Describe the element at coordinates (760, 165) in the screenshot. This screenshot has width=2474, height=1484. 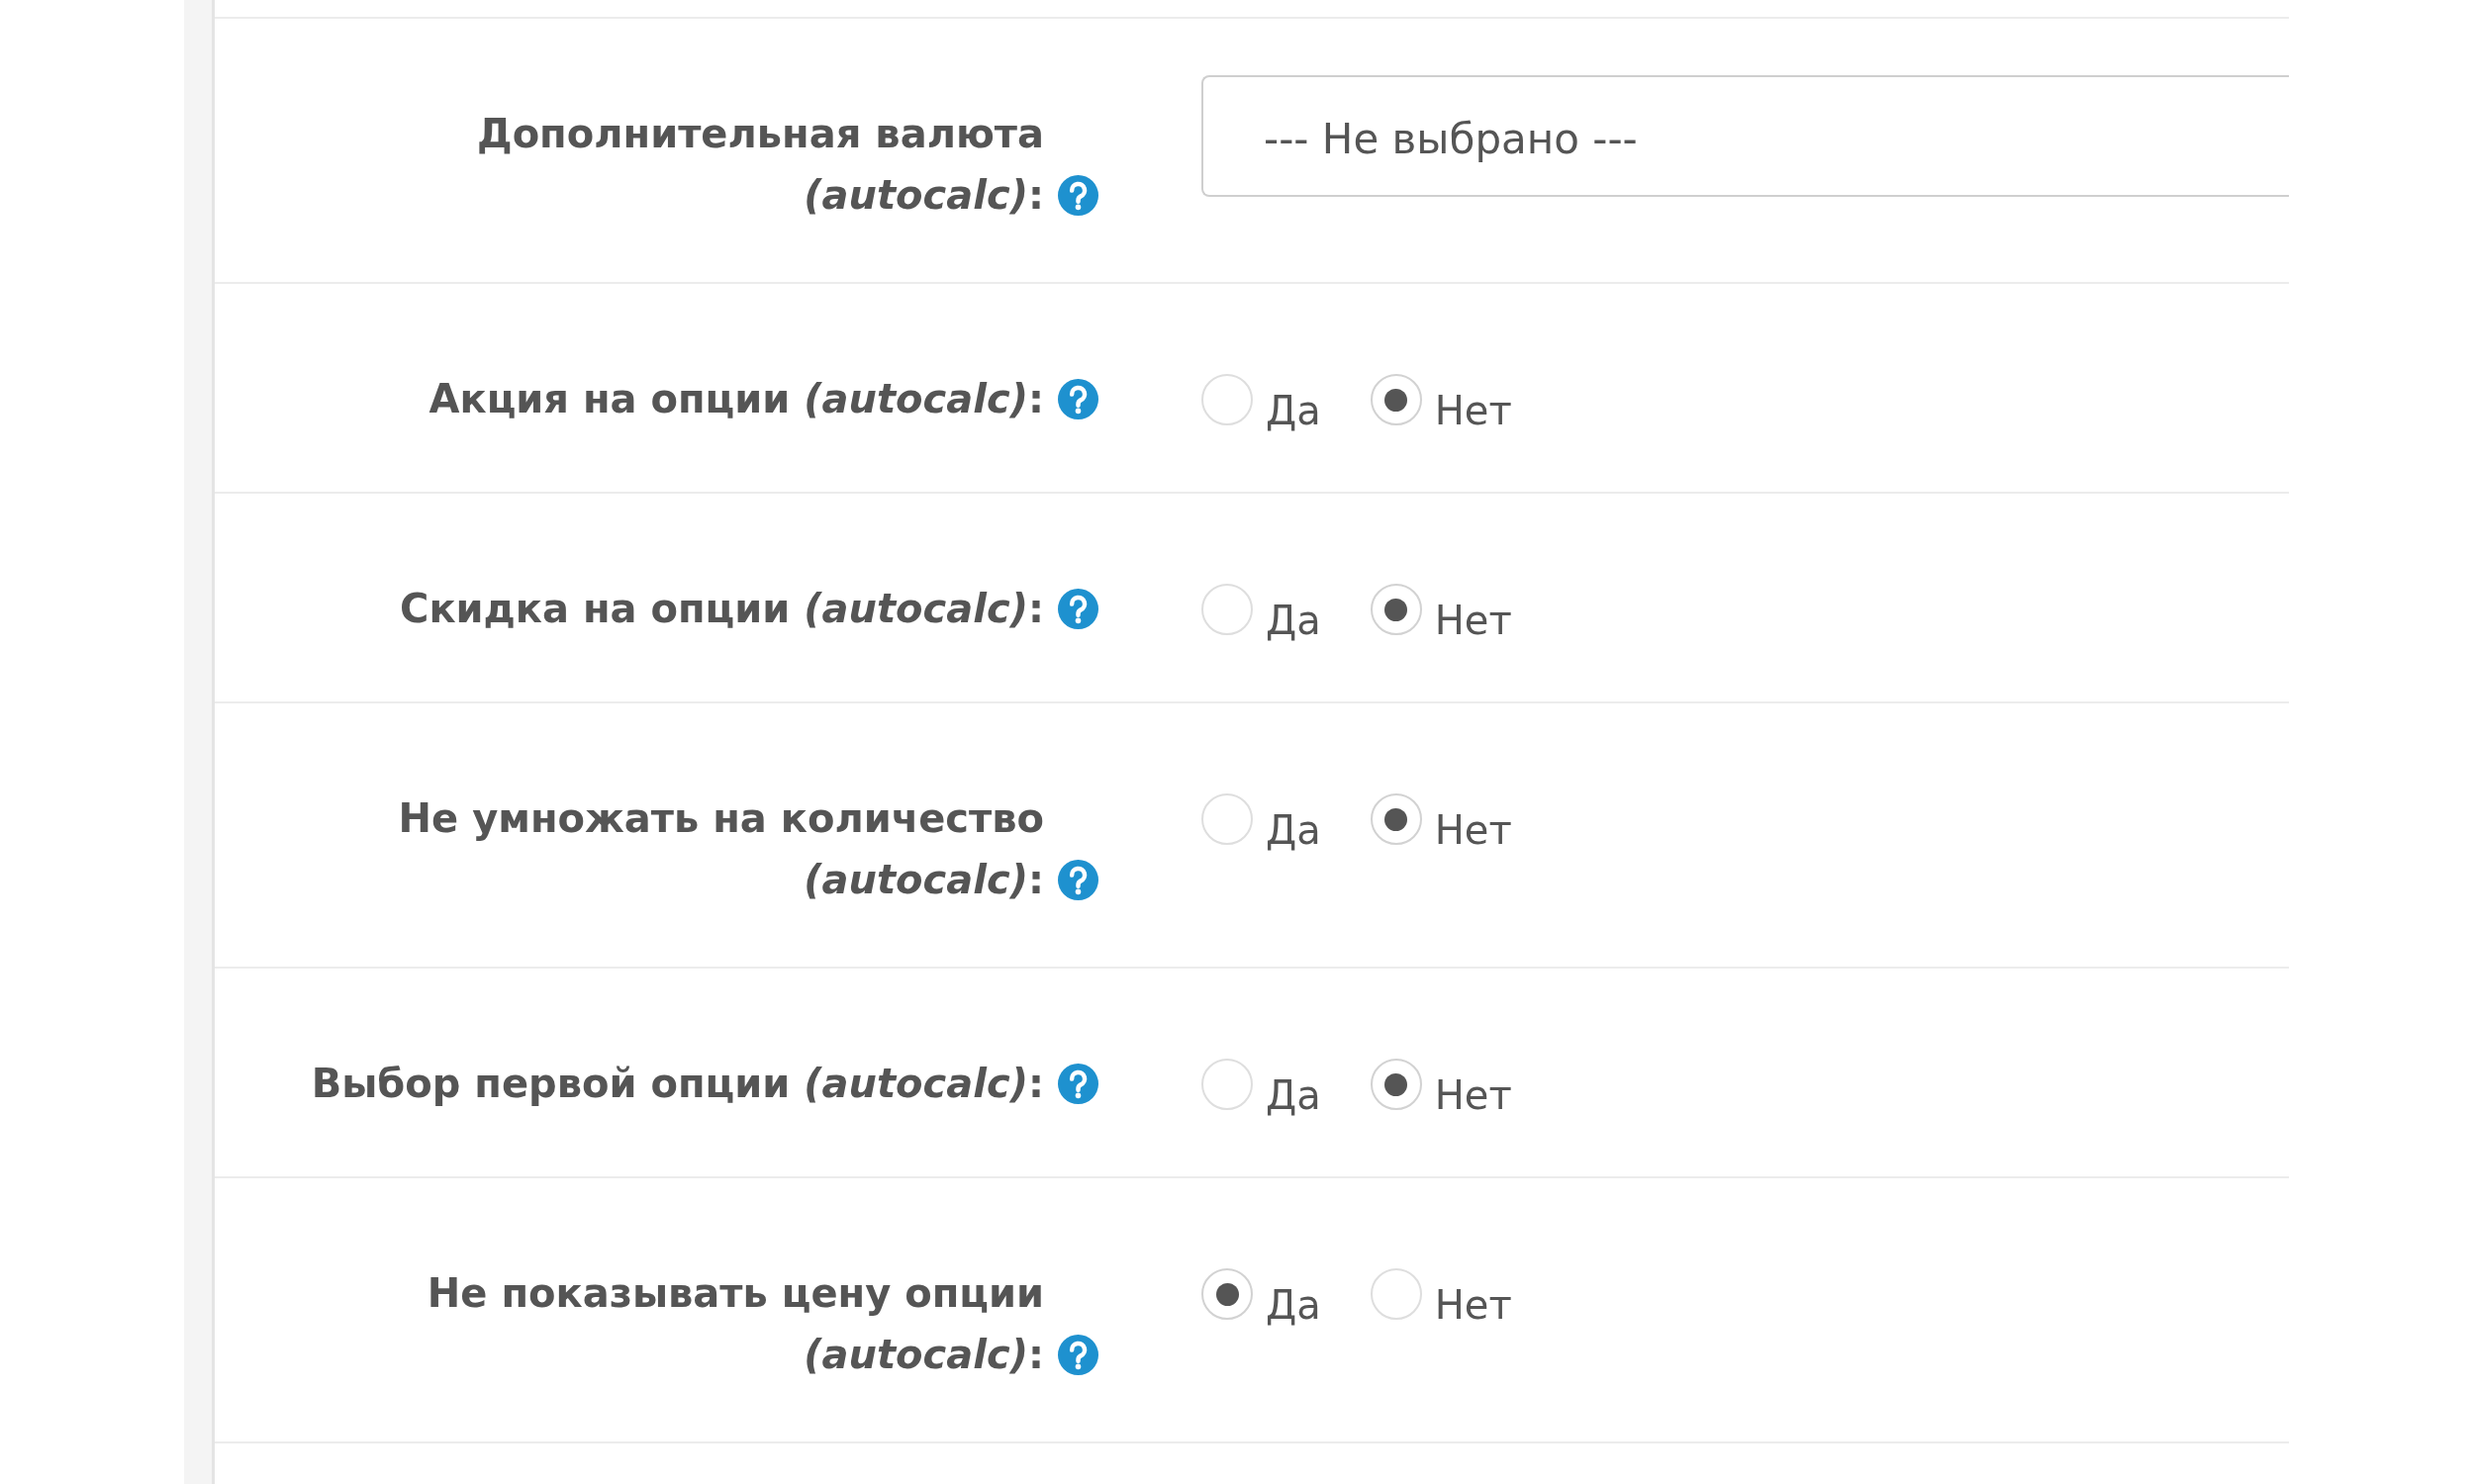
I see `field-label: Дополнительная валюта (autocalc):` at that location.